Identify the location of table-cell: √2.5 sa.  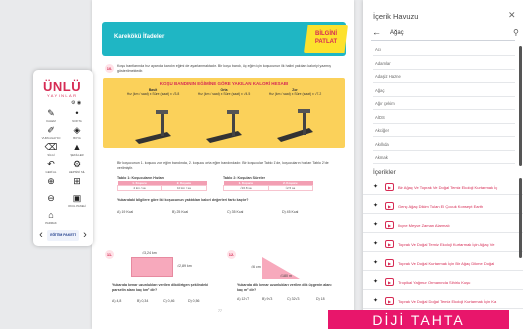
(290, 188).